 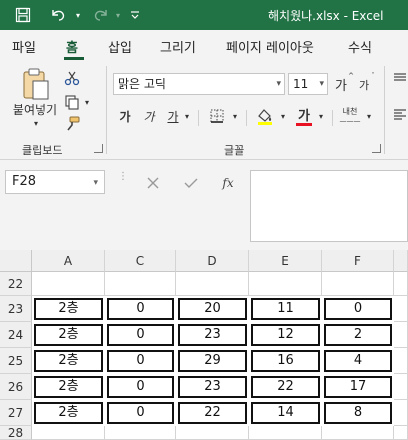 I want to click on tab-home: 홈, so click(x=72, y=46).